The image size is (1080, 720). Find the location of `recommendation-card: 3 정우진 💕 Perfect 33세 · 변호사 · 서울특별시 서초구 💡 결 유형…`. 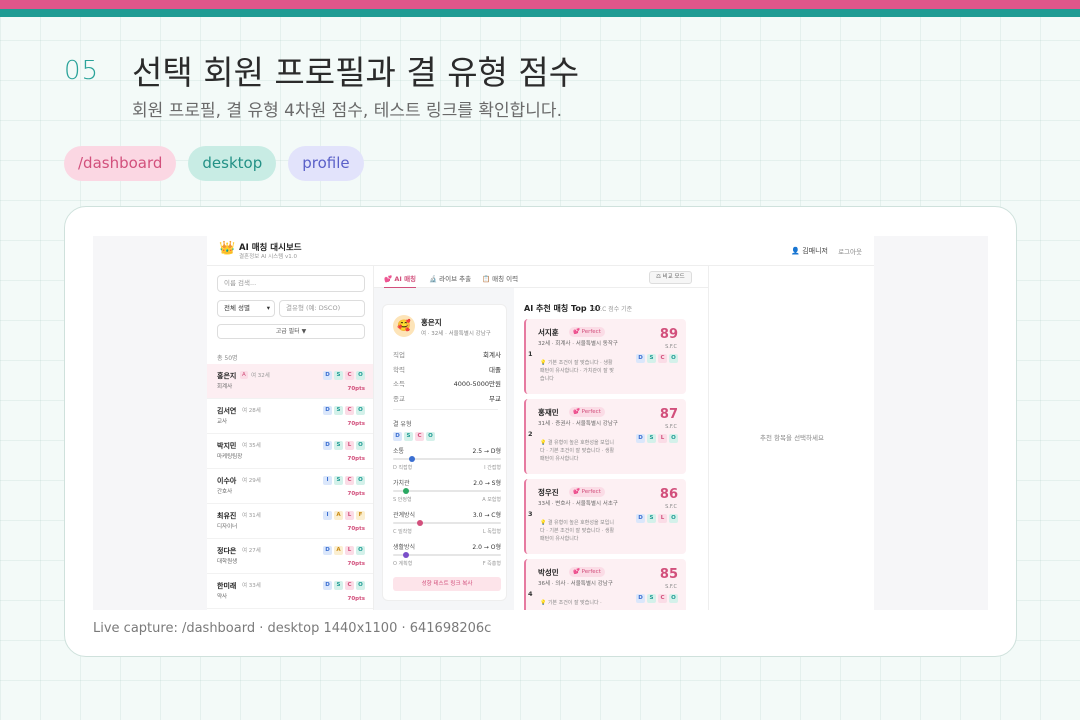

recommendation-card: 3 정우진 💕 Perfect 33세 · 변호사 · 서울특별시 서초구 💡 결 유형… is located at coordinates (605, 516).